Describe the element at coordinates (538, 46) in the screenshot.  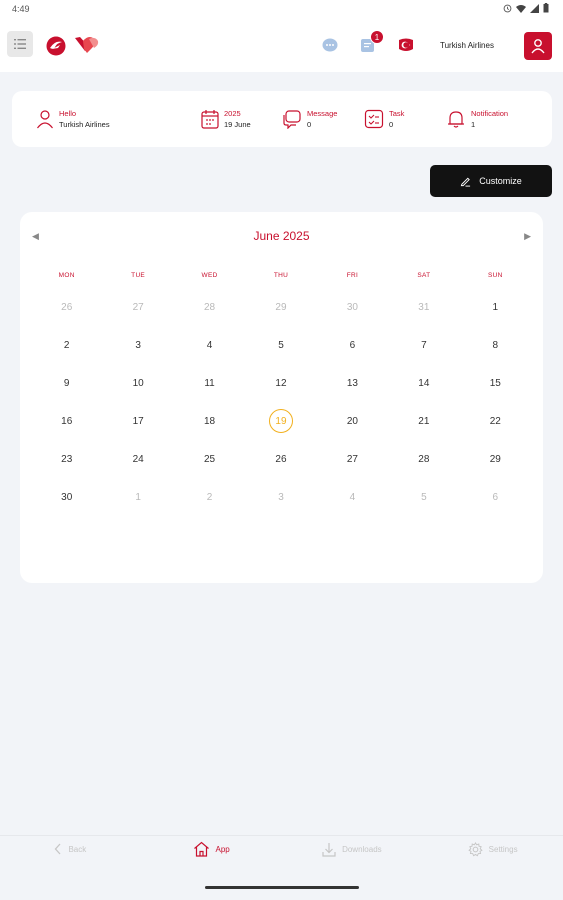
I see `profile-button` at that location.